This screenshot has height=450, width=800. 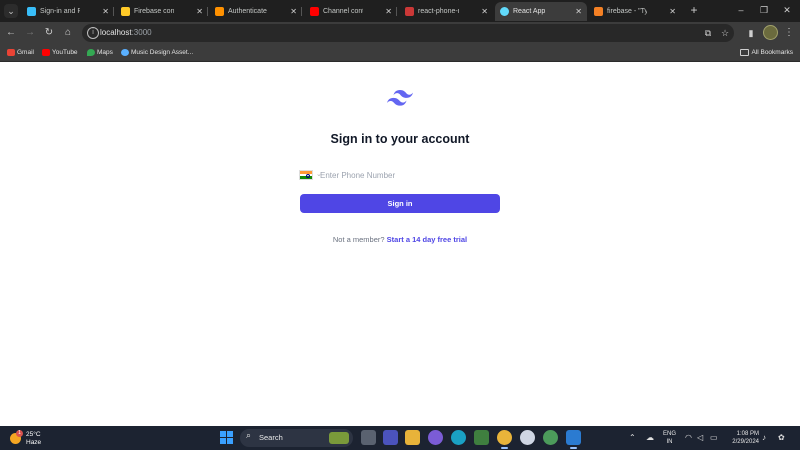 What do you see at coordinates (741, 10) in the screenshot?
I see `minimize-icon: –` at bounding box center [741, 10].